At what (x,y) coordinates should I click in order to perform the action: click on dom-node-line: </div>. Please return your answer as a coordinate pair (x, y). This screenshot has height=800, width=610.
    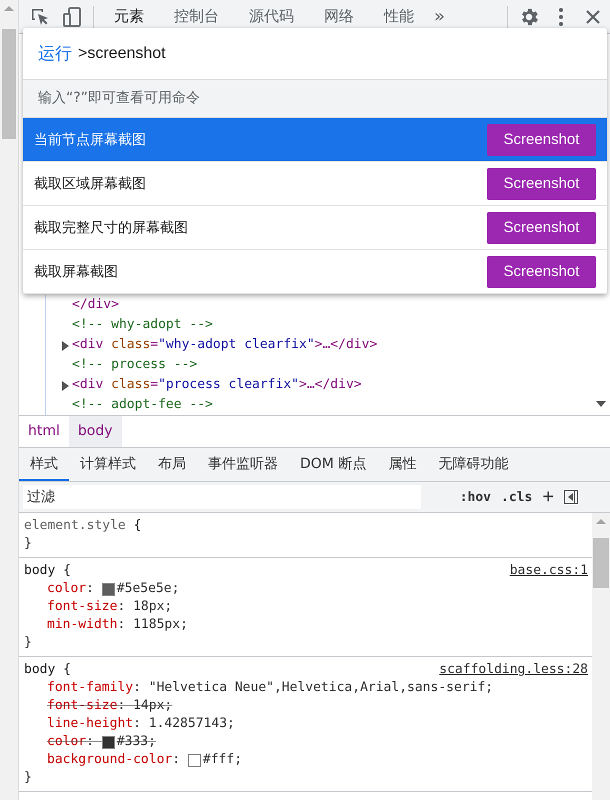
    Looking at the image, I should click on (95, 305).